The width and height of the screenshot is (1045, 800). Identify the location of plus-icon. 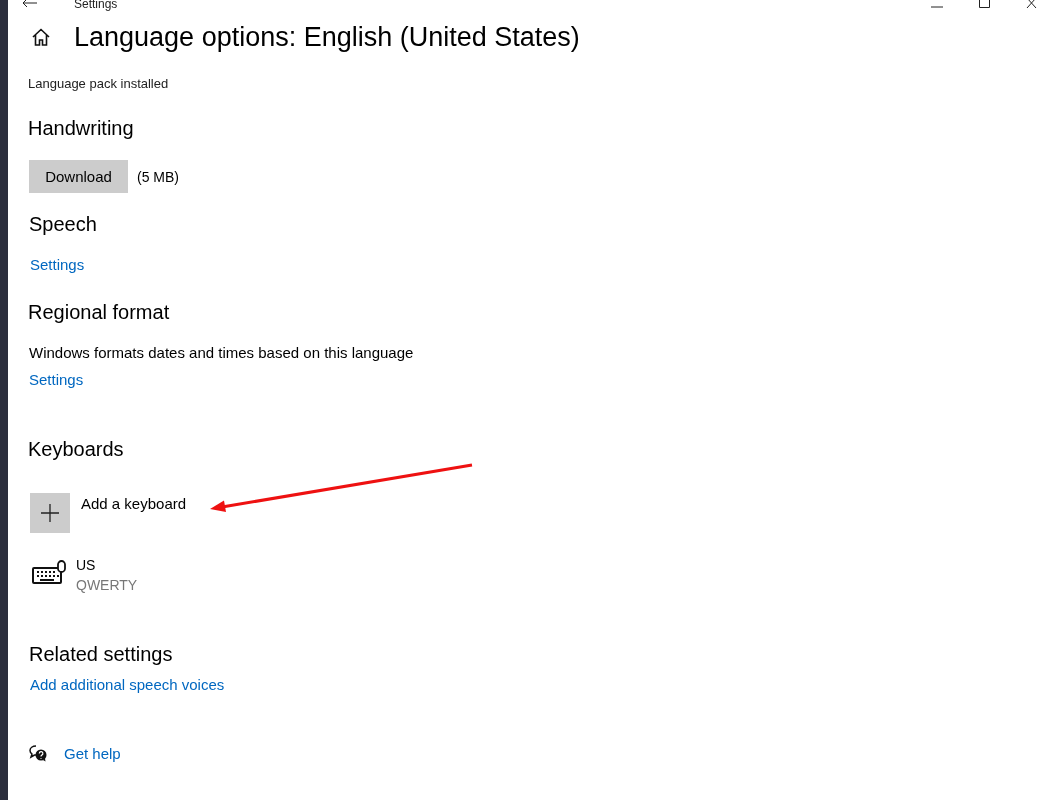
(50, 513).